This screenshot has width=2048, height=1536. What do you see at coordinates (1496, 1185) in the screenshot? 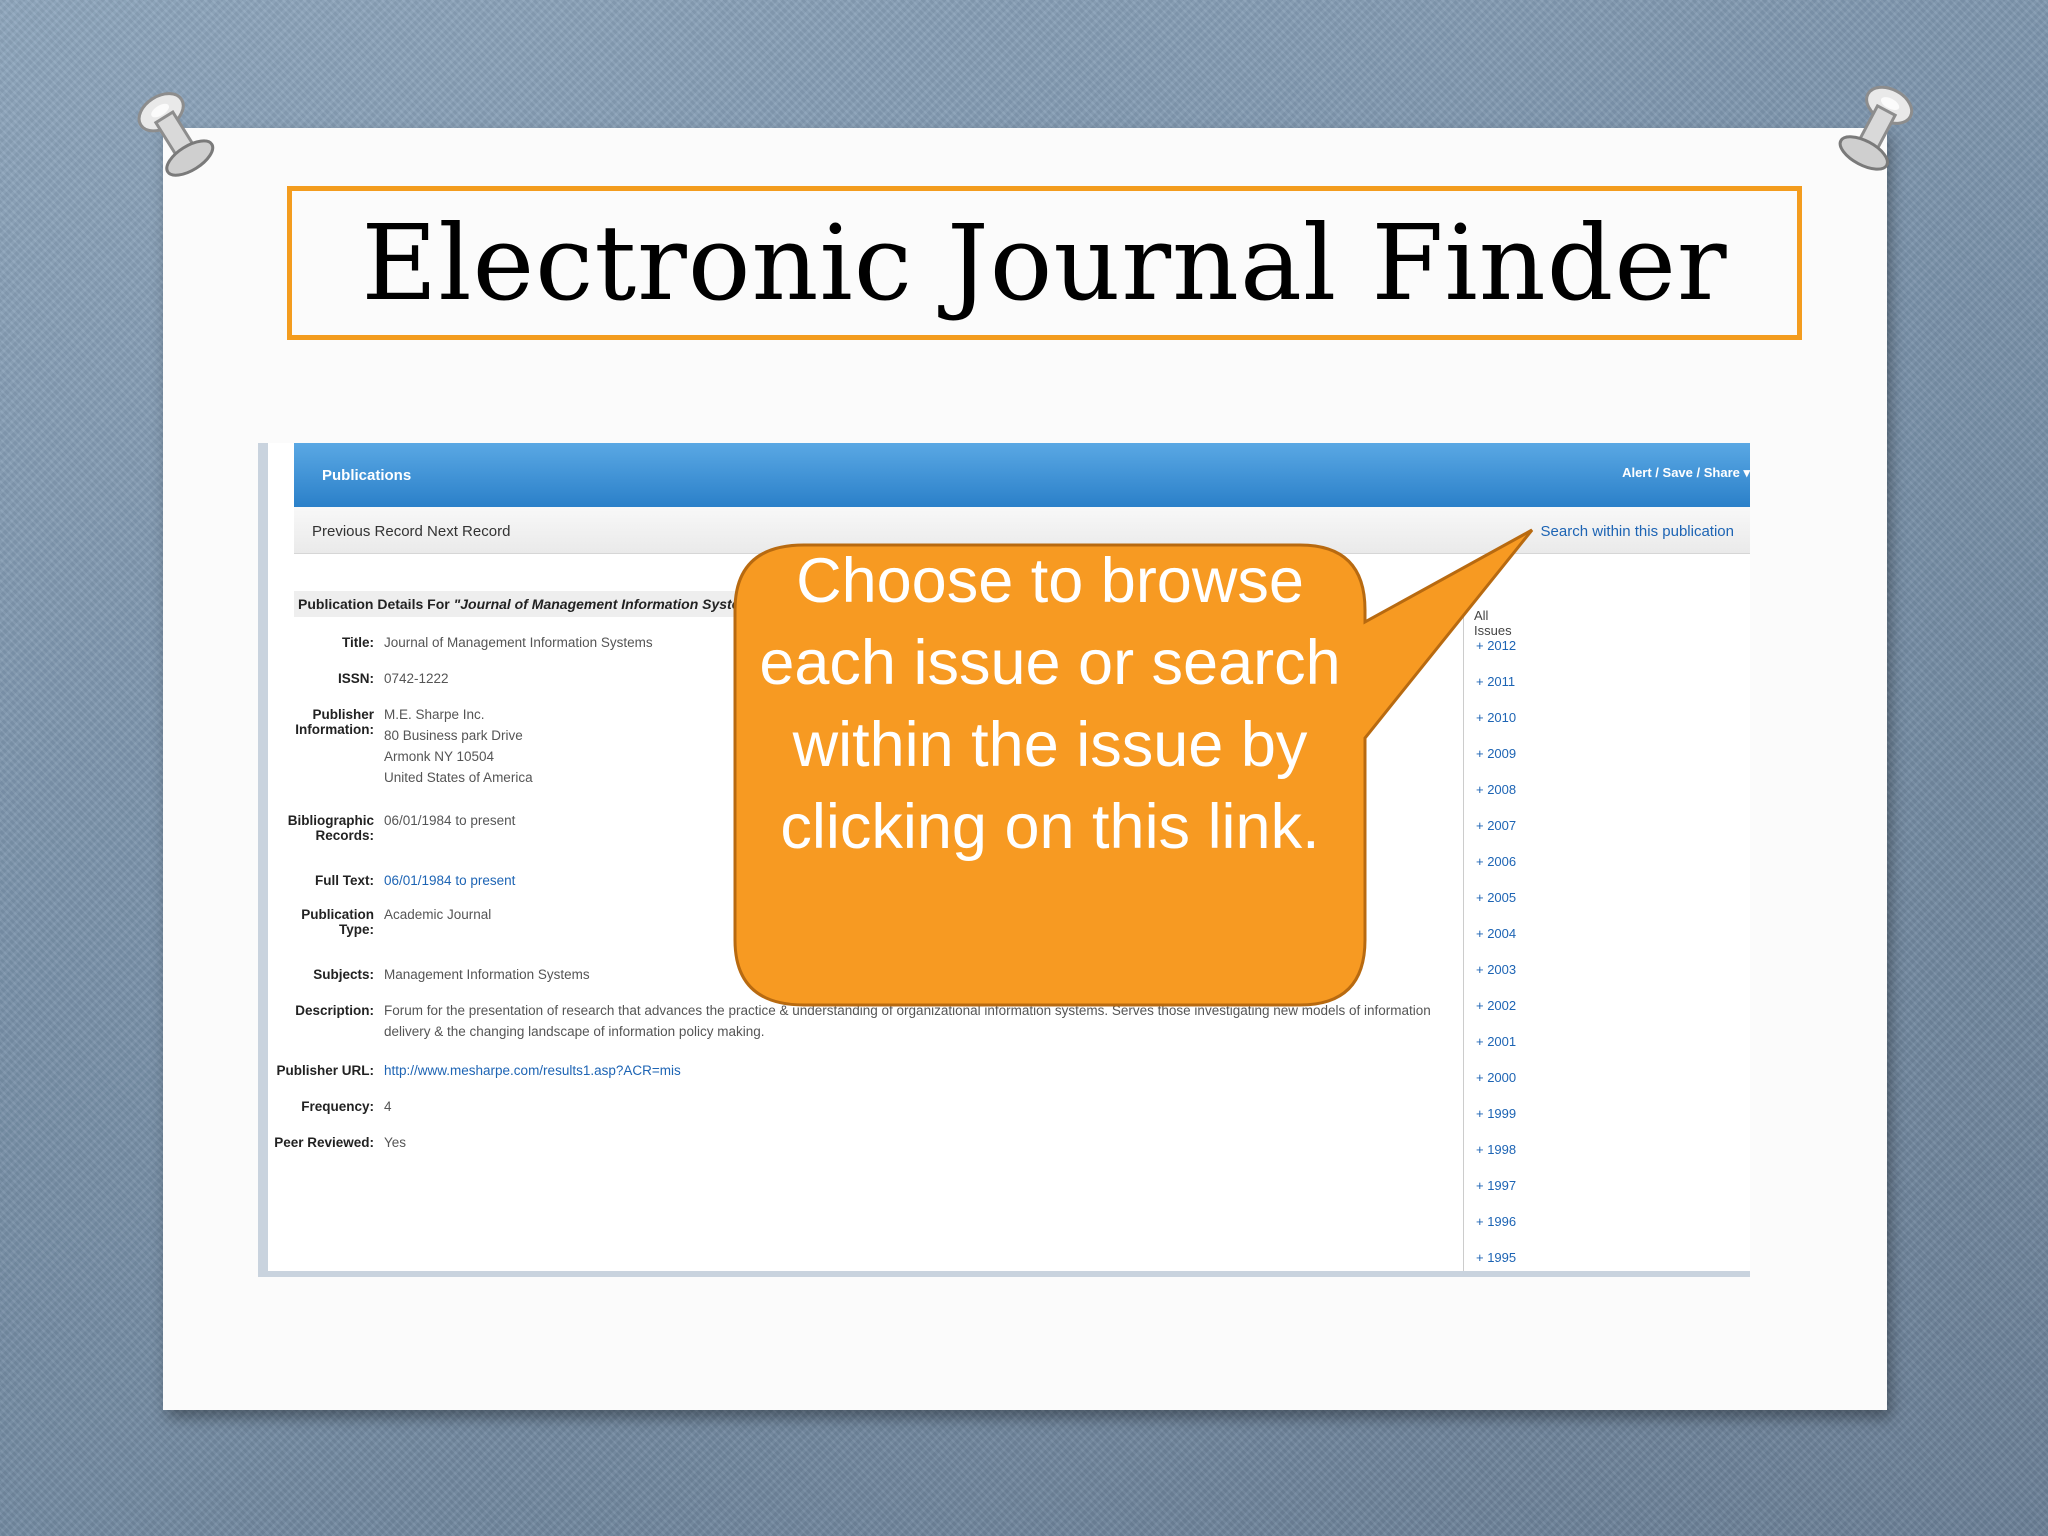
I see `year-link: + 1997` at bounding box center [1496, 1185].